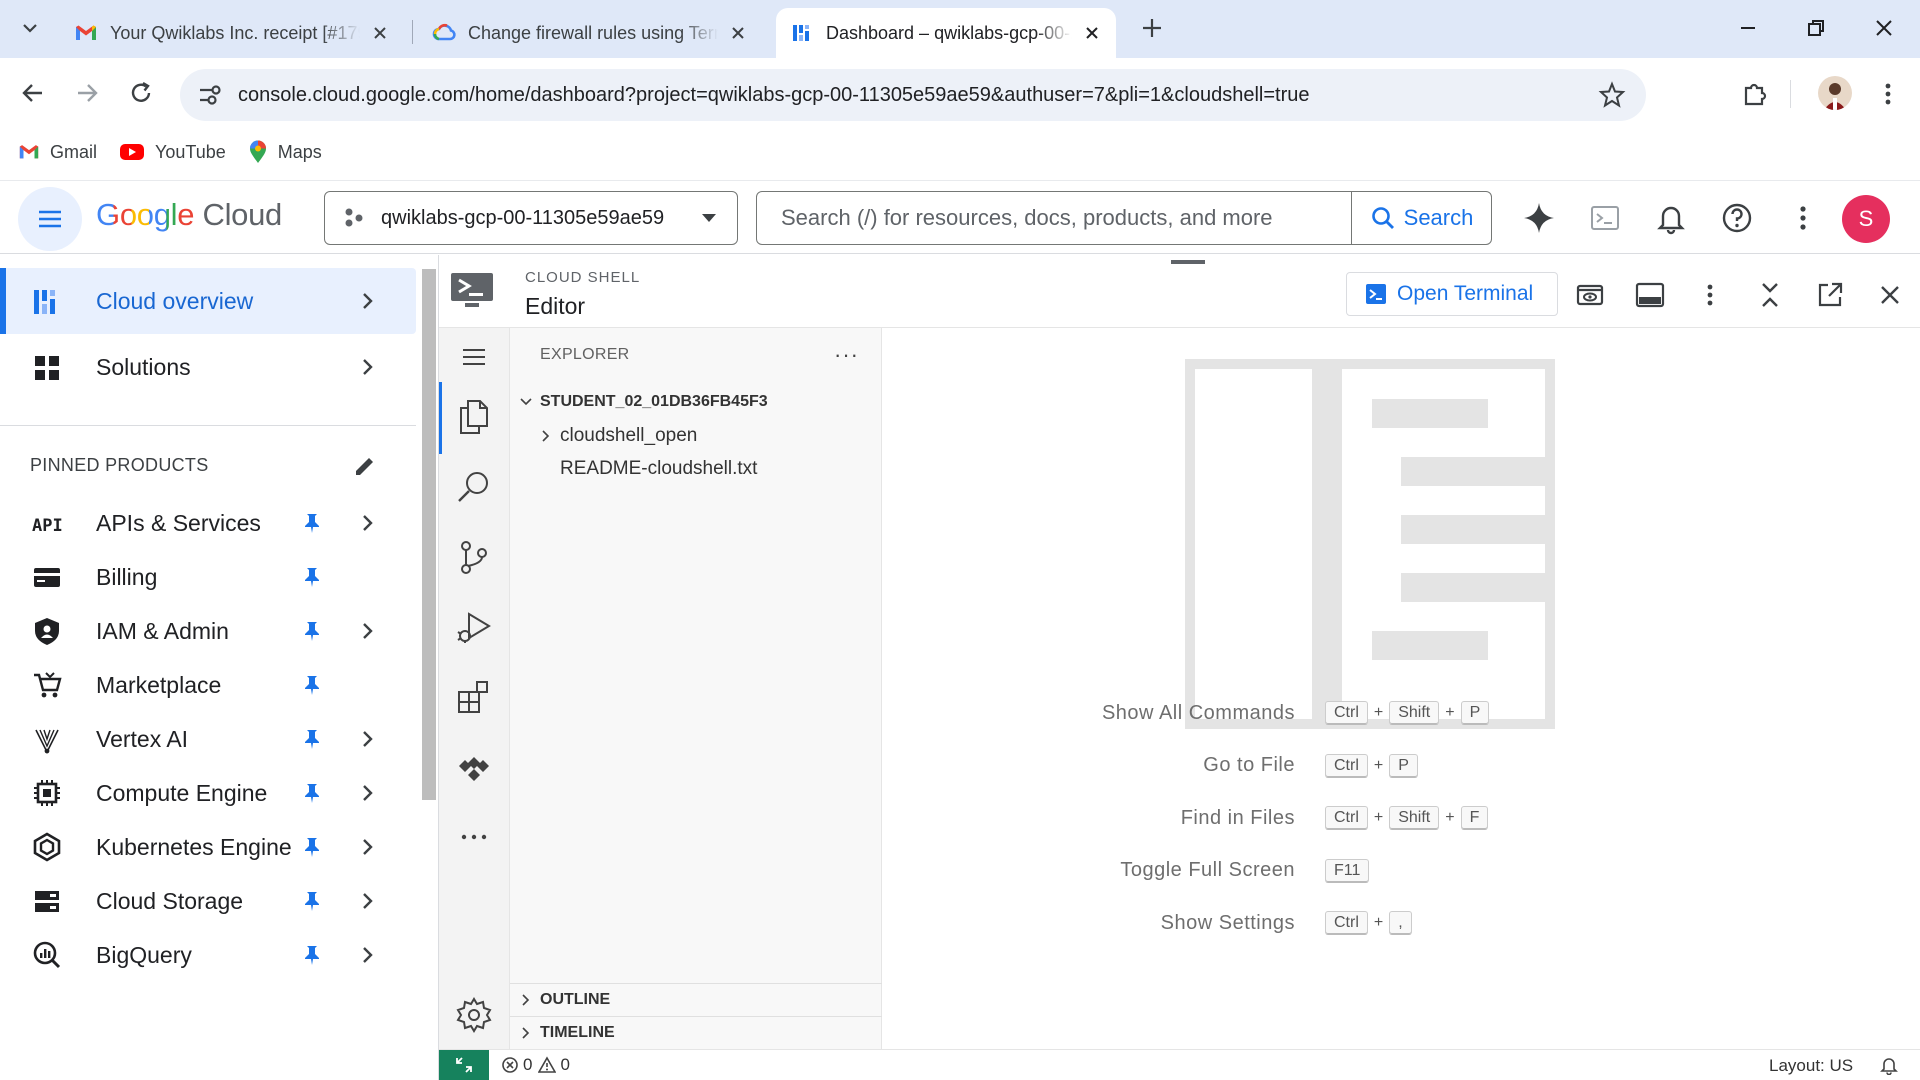  What do you see at coordinates (474, 627) in the screenshot?
I see `run-debug-icon` at bounding box center [474, 627].